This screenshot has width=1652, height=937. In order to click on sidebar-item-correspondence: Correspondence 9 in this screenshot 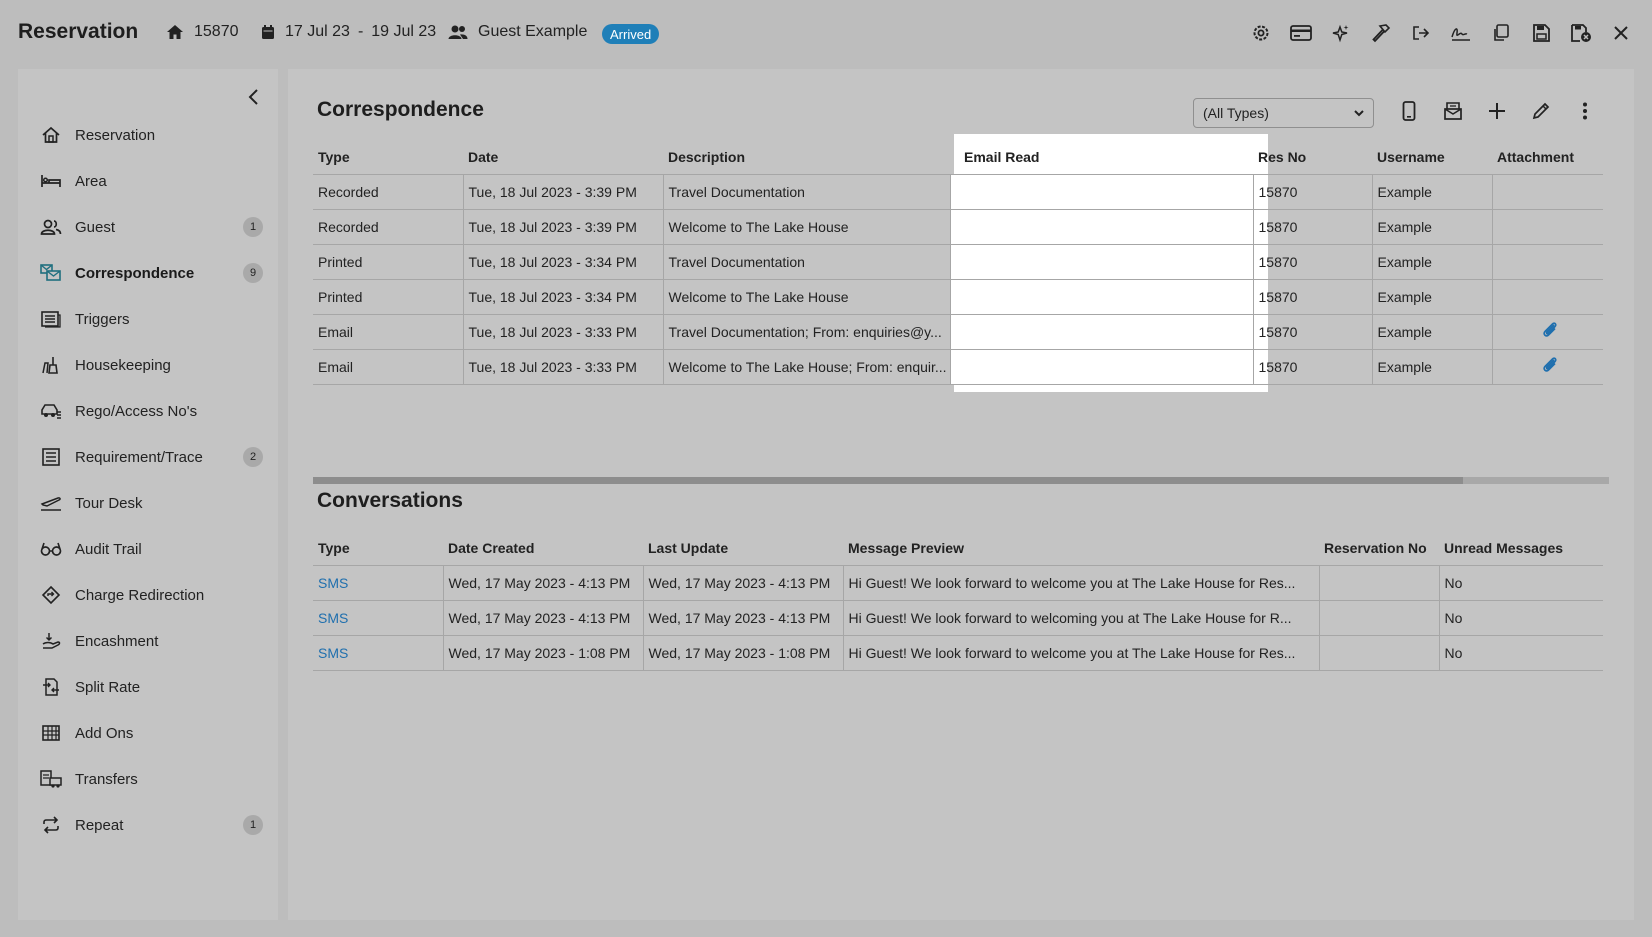, I will do `click(148, 273)`.